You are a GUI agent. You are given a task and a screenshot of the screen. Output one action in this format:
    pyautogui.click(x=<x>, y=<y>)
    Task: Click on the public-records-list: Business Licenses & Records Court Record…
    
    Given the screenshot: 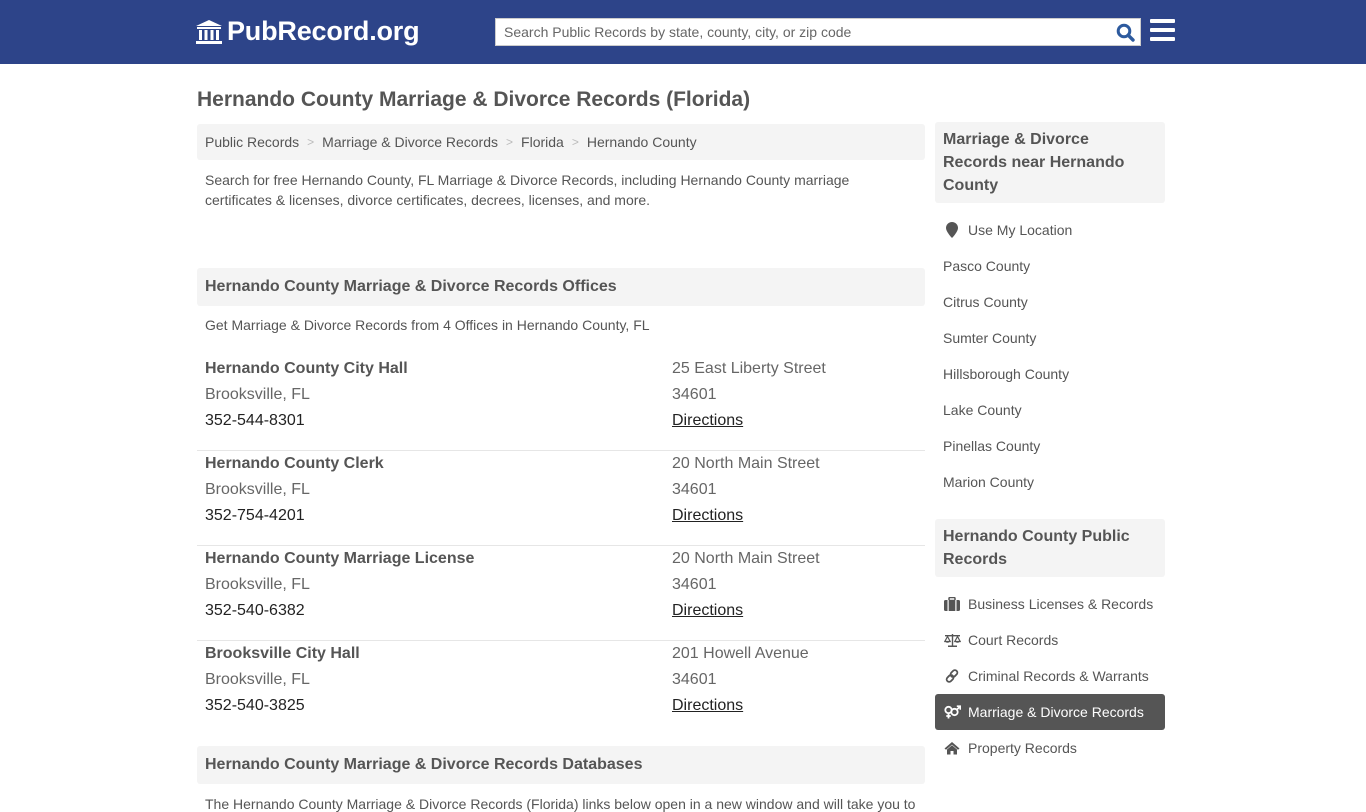 What is the action you would take?
    pyautogui.click(x=1050, y=676)
    